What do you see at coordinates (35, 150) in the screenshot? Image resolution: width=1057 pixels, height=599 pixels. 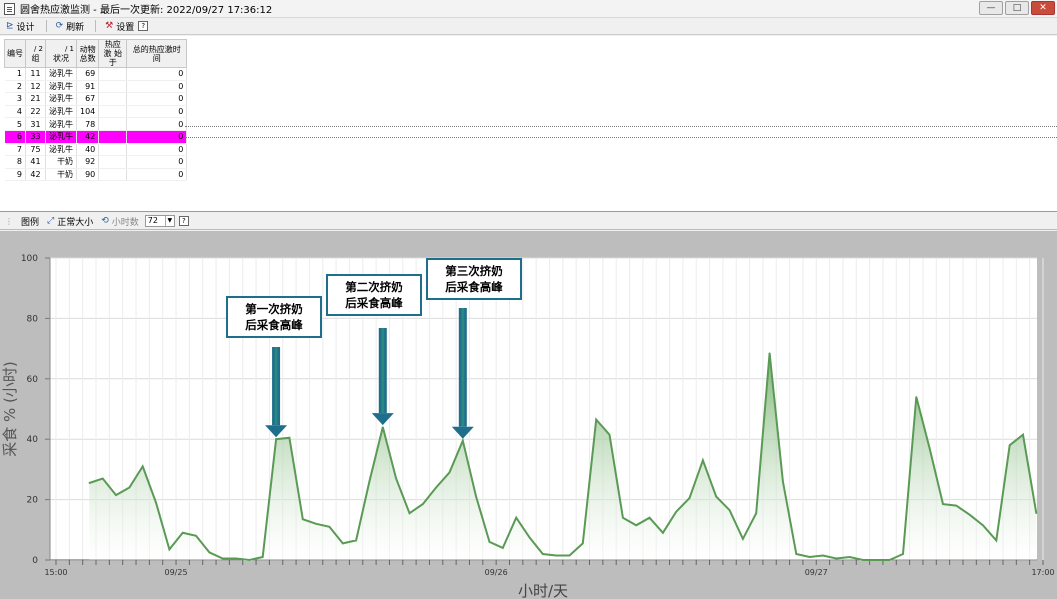 I see `cell-group: 75` at bounding box center [35, 150].